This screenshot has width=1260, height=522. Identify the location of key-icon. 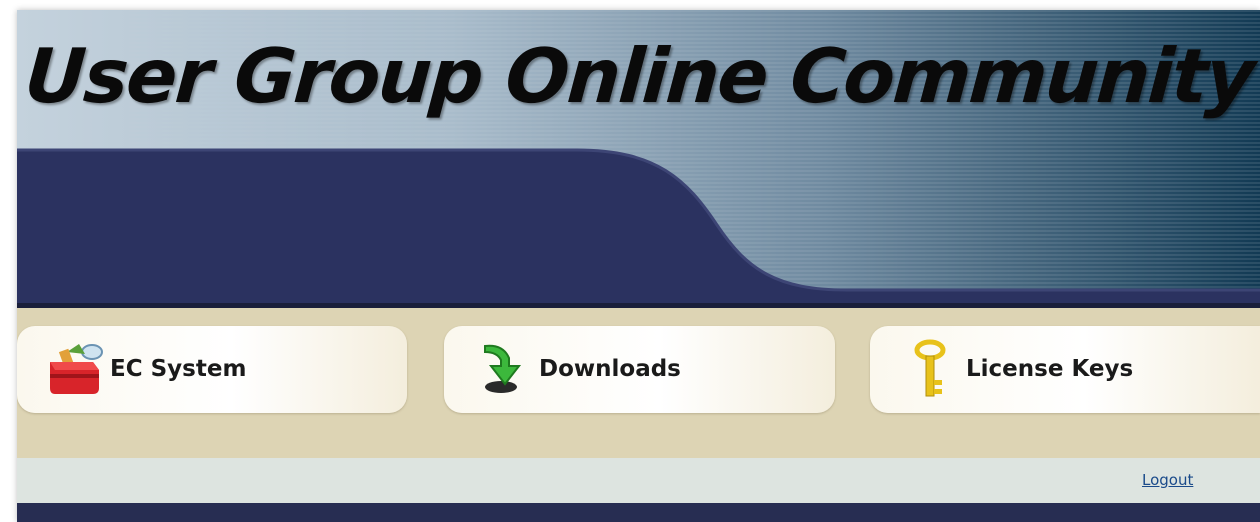
(930, 368).